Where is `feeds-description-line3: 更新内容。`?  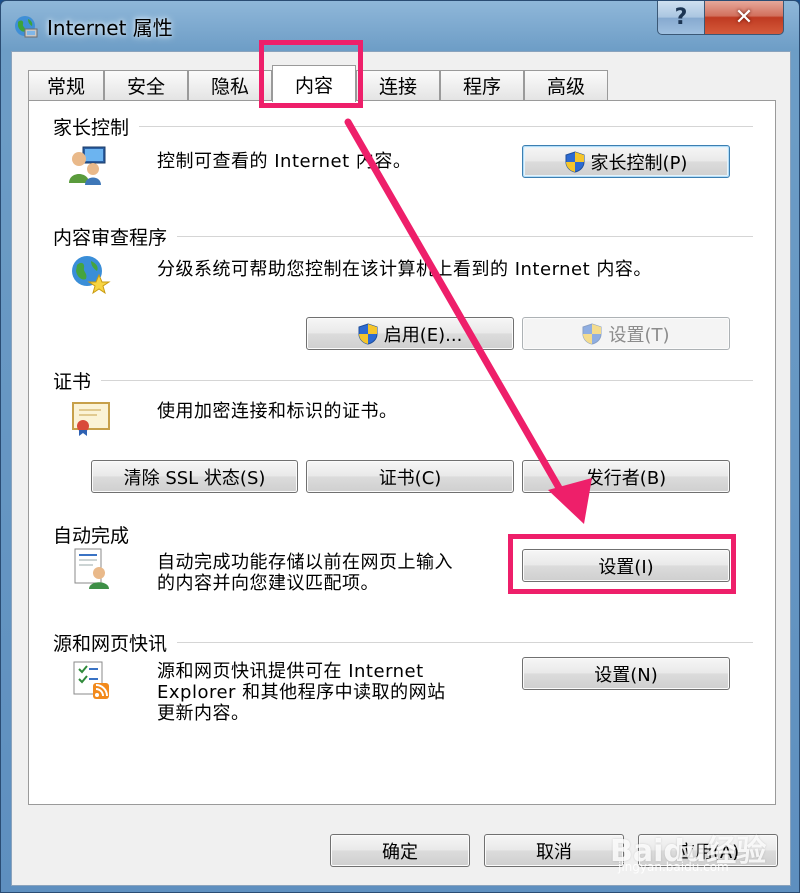 feeds-description-line3: 更新内容。 is located at coordinates (203, 713).